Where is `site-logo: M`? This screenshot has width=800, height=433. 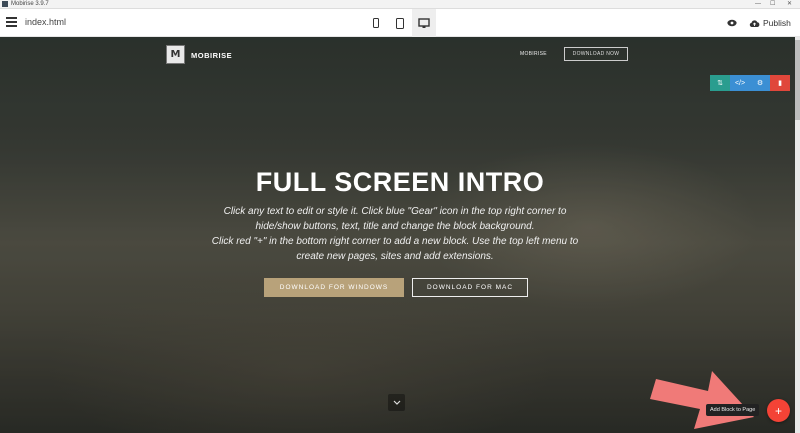
site-logo: M is located at coordinates (175, 54).